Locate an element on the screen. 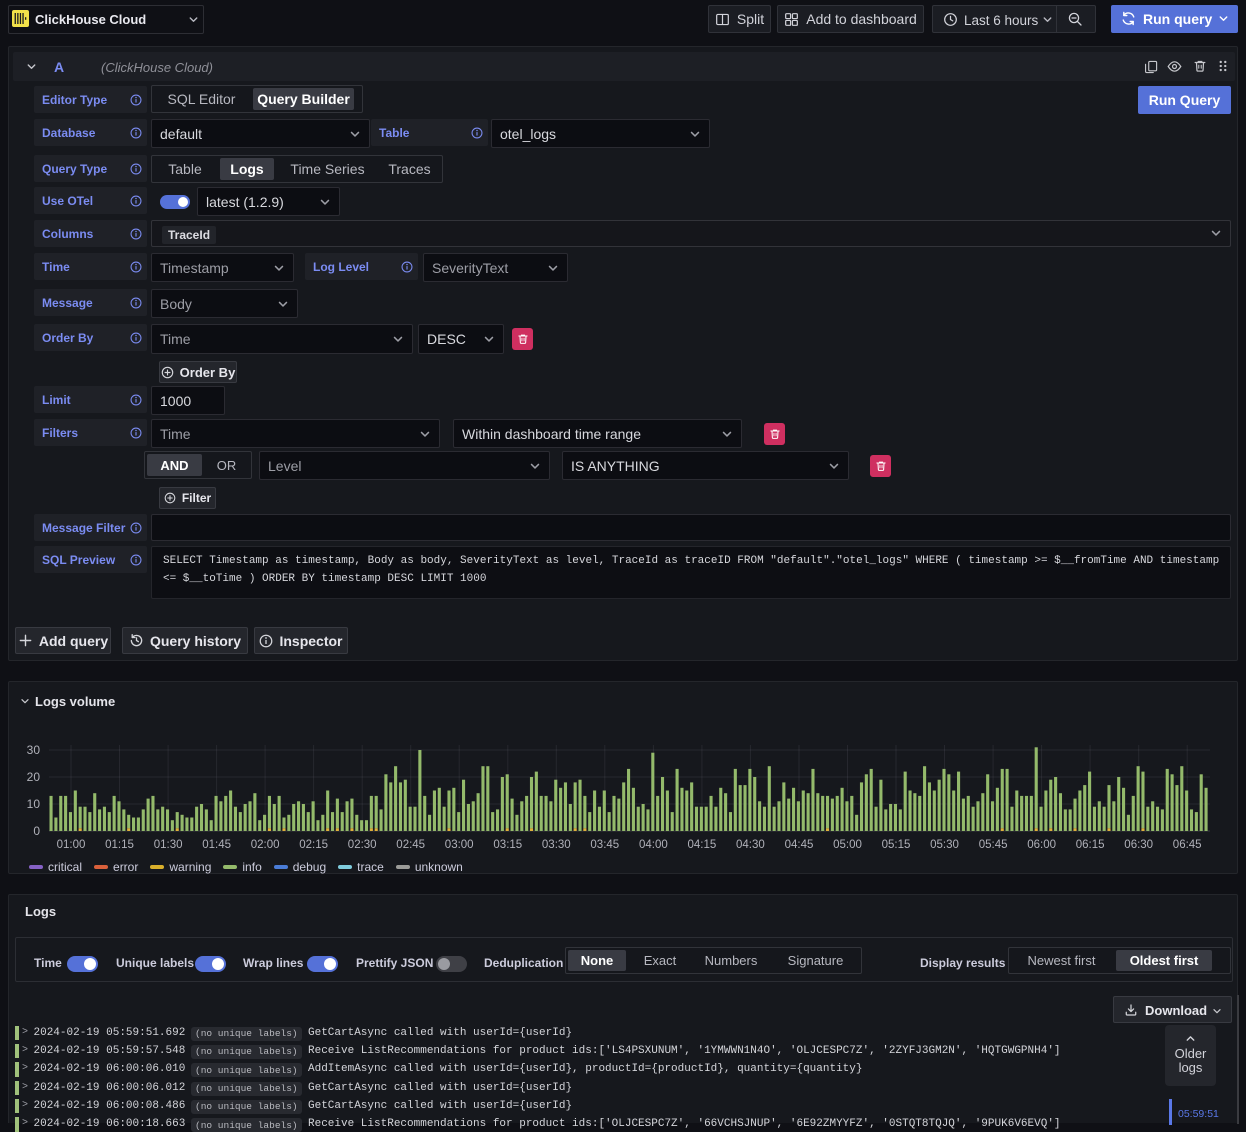 This screenshot has width=1246, height=1132. svg-text: 01:30 is located at coordinates (168, 845).